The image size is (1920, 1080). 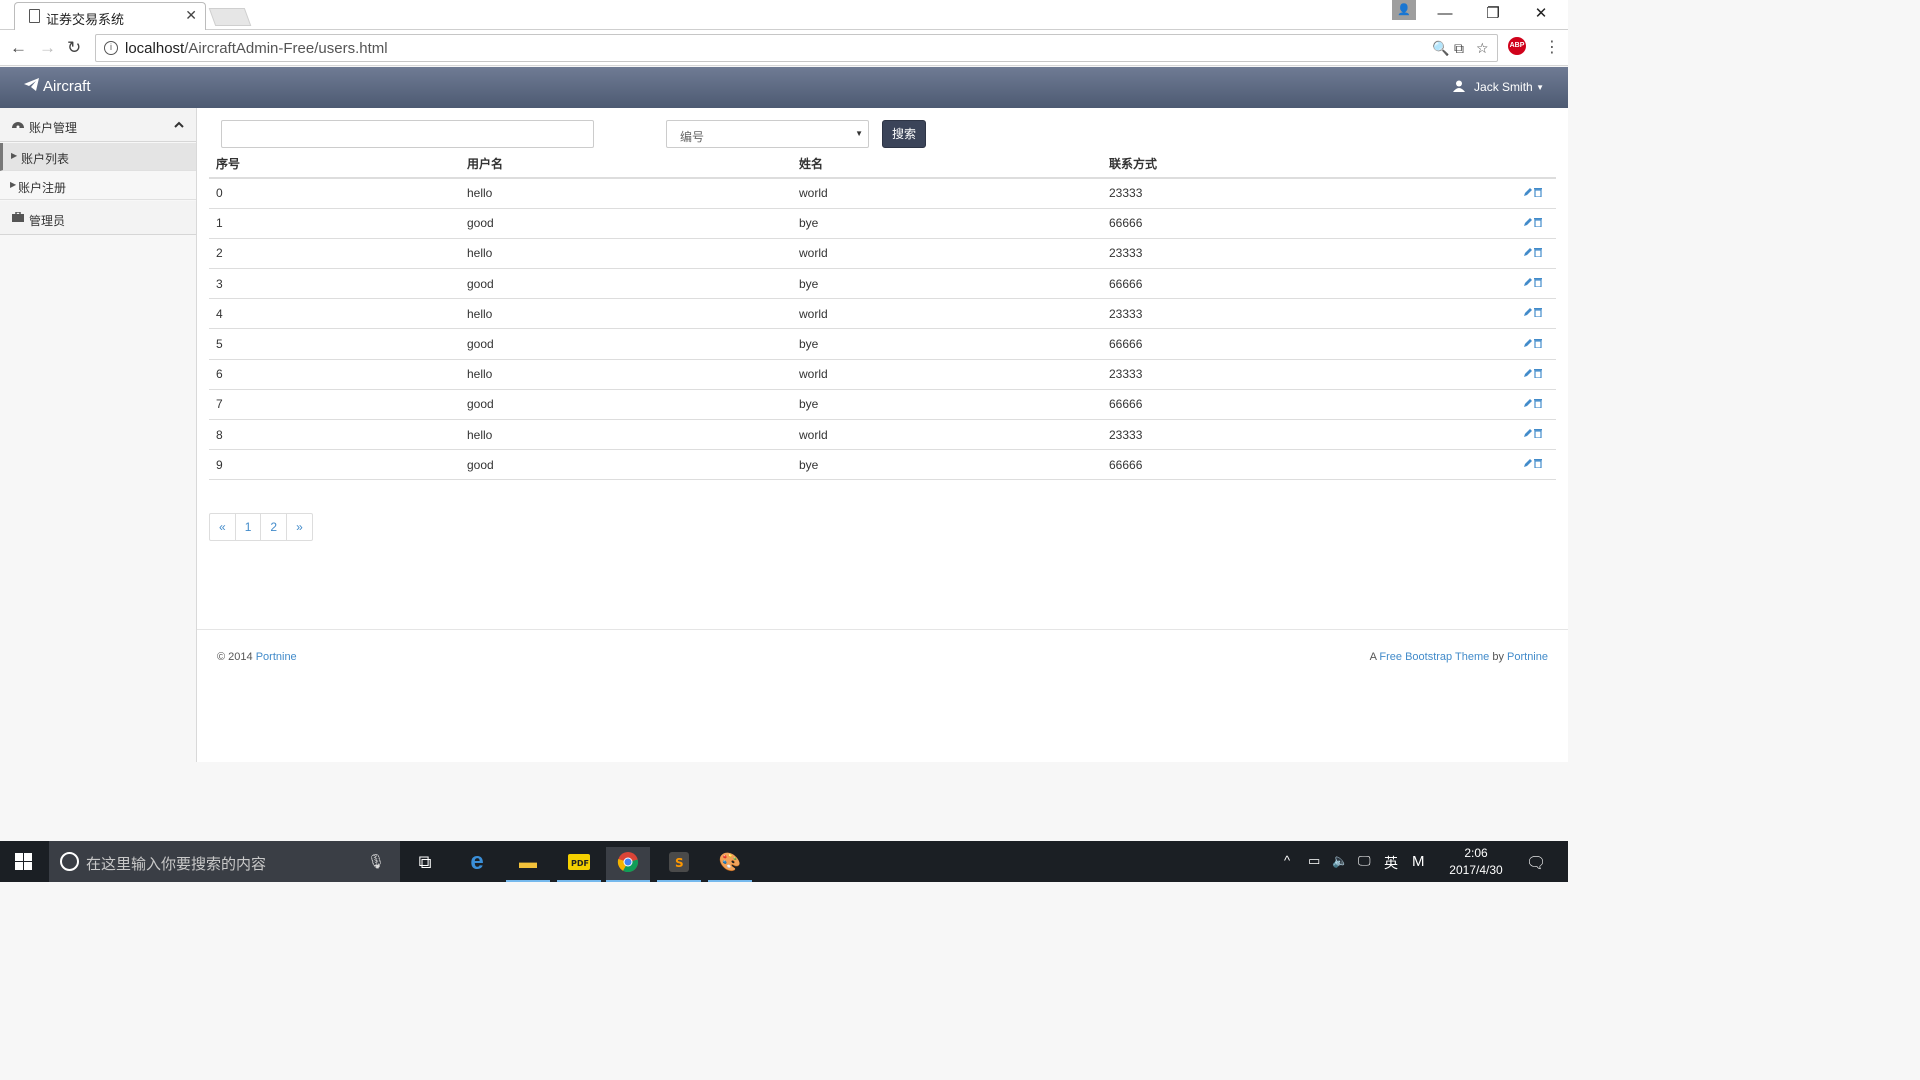 What do you see at coordinates (256, 48) in the screenshot?
I see `url-text: localhost/AircraftAdmin-Free/users.html` at bounding box center [256, 48].